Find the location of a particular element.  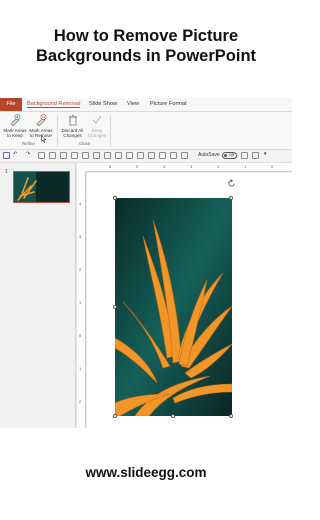

autosave-toggle: Off is located at coordinates (229, 155).